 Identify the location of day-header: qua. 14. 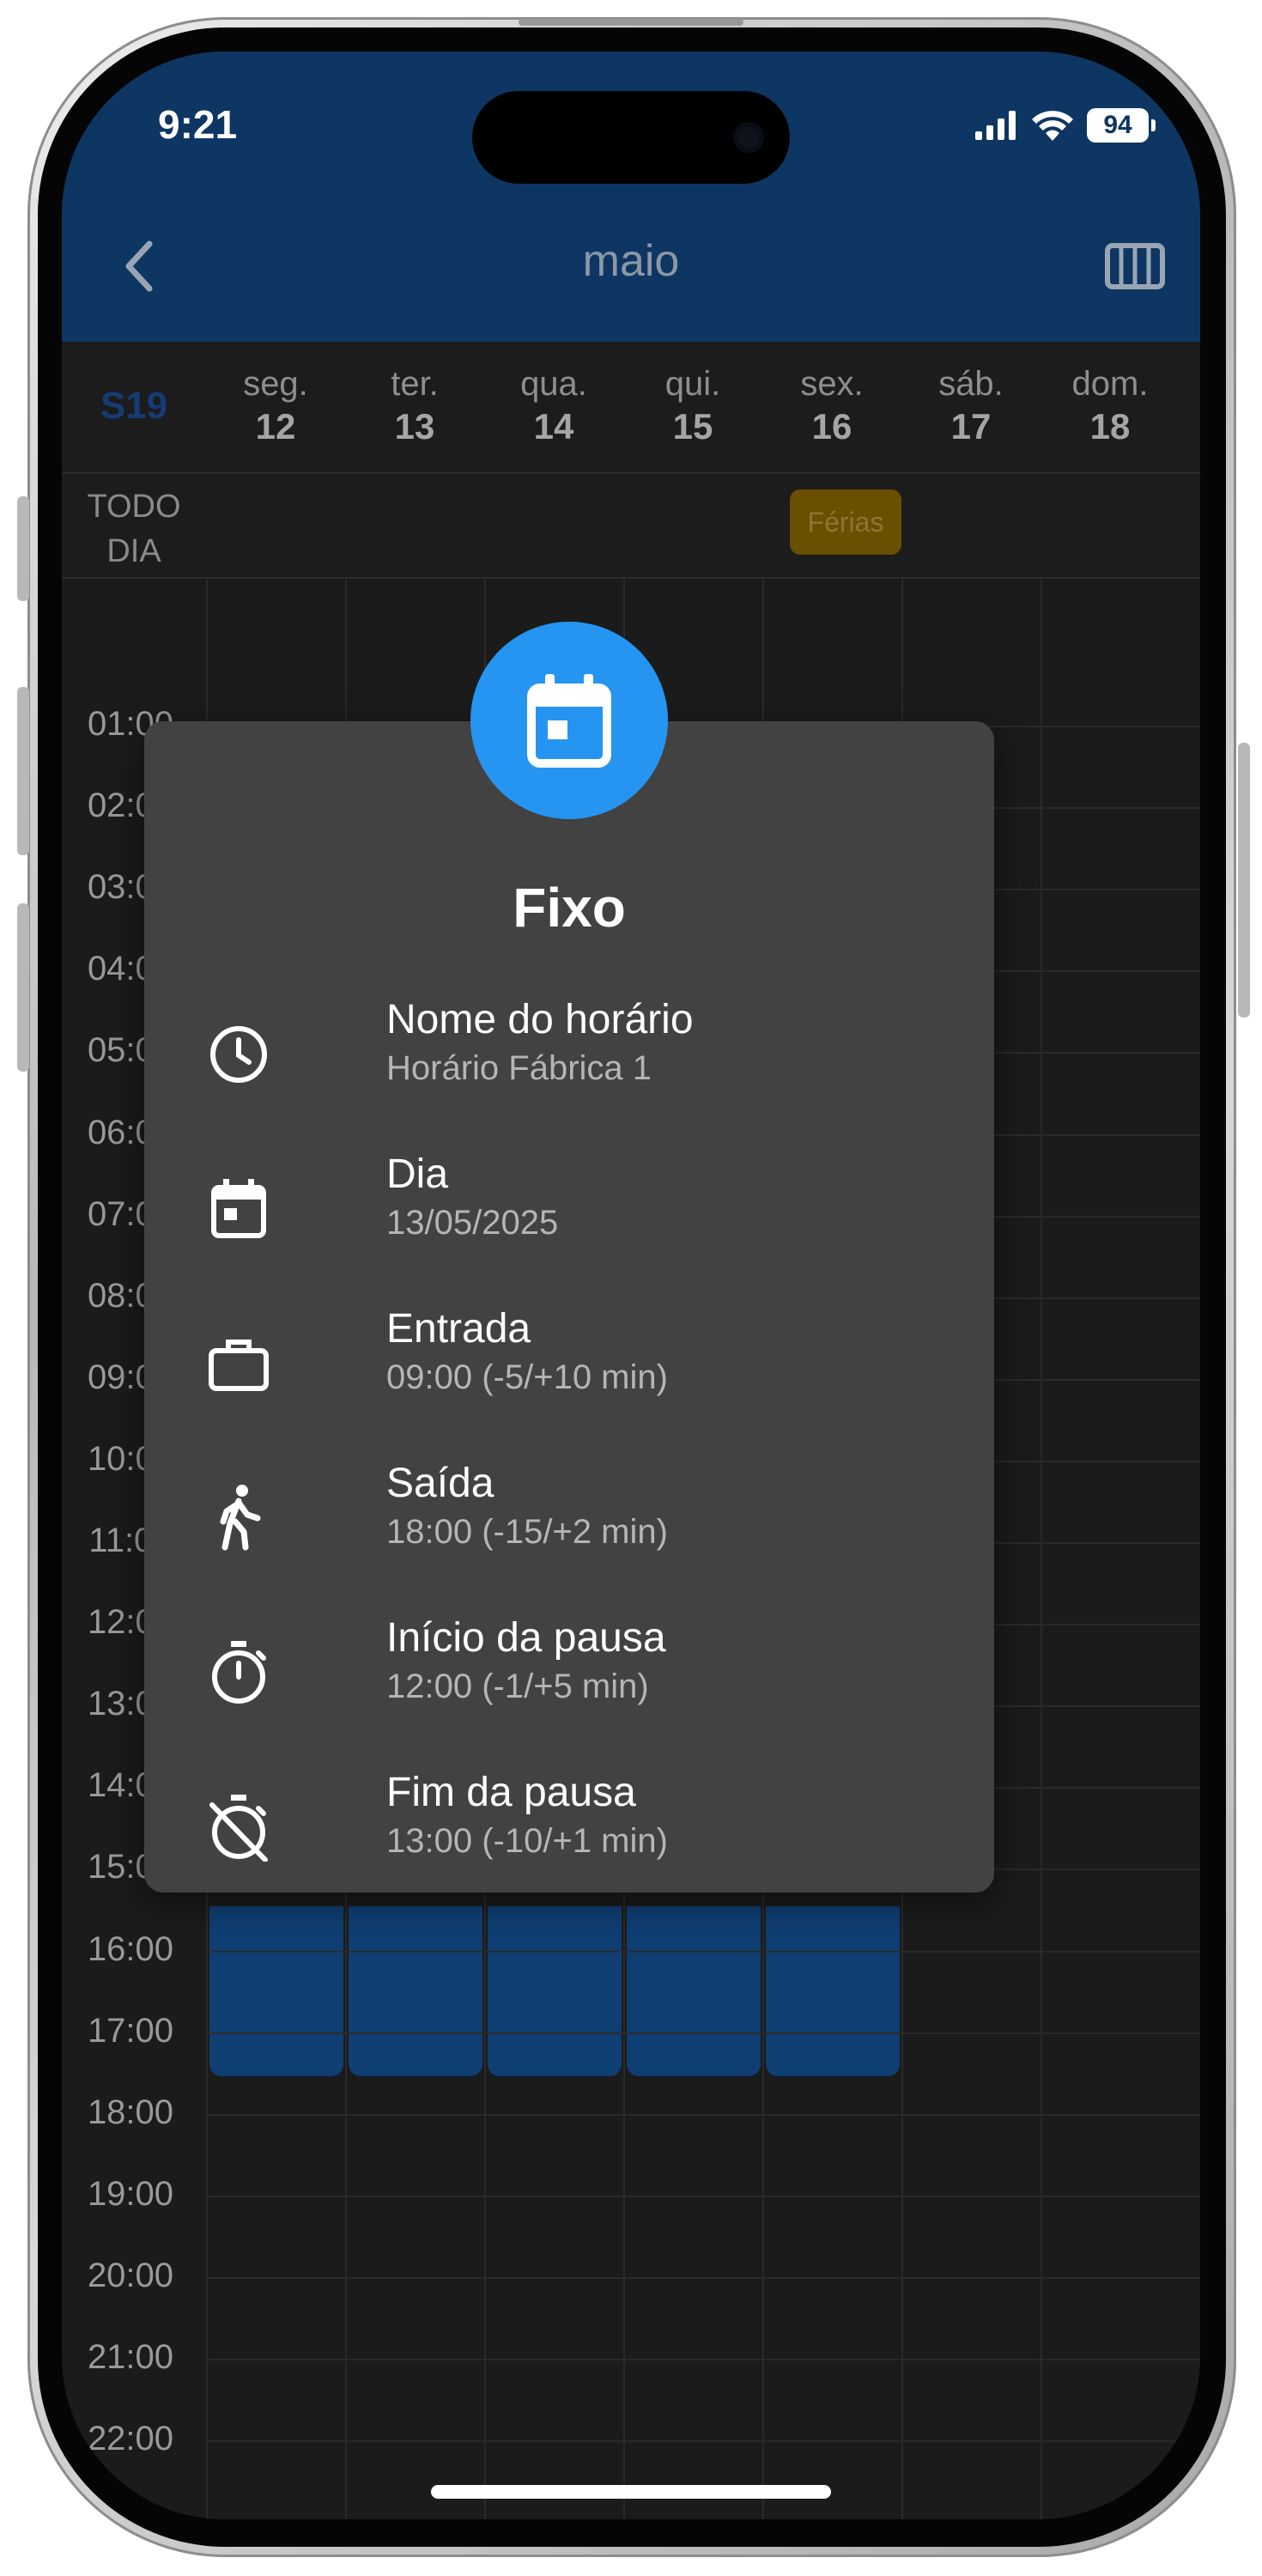
(553, 405).